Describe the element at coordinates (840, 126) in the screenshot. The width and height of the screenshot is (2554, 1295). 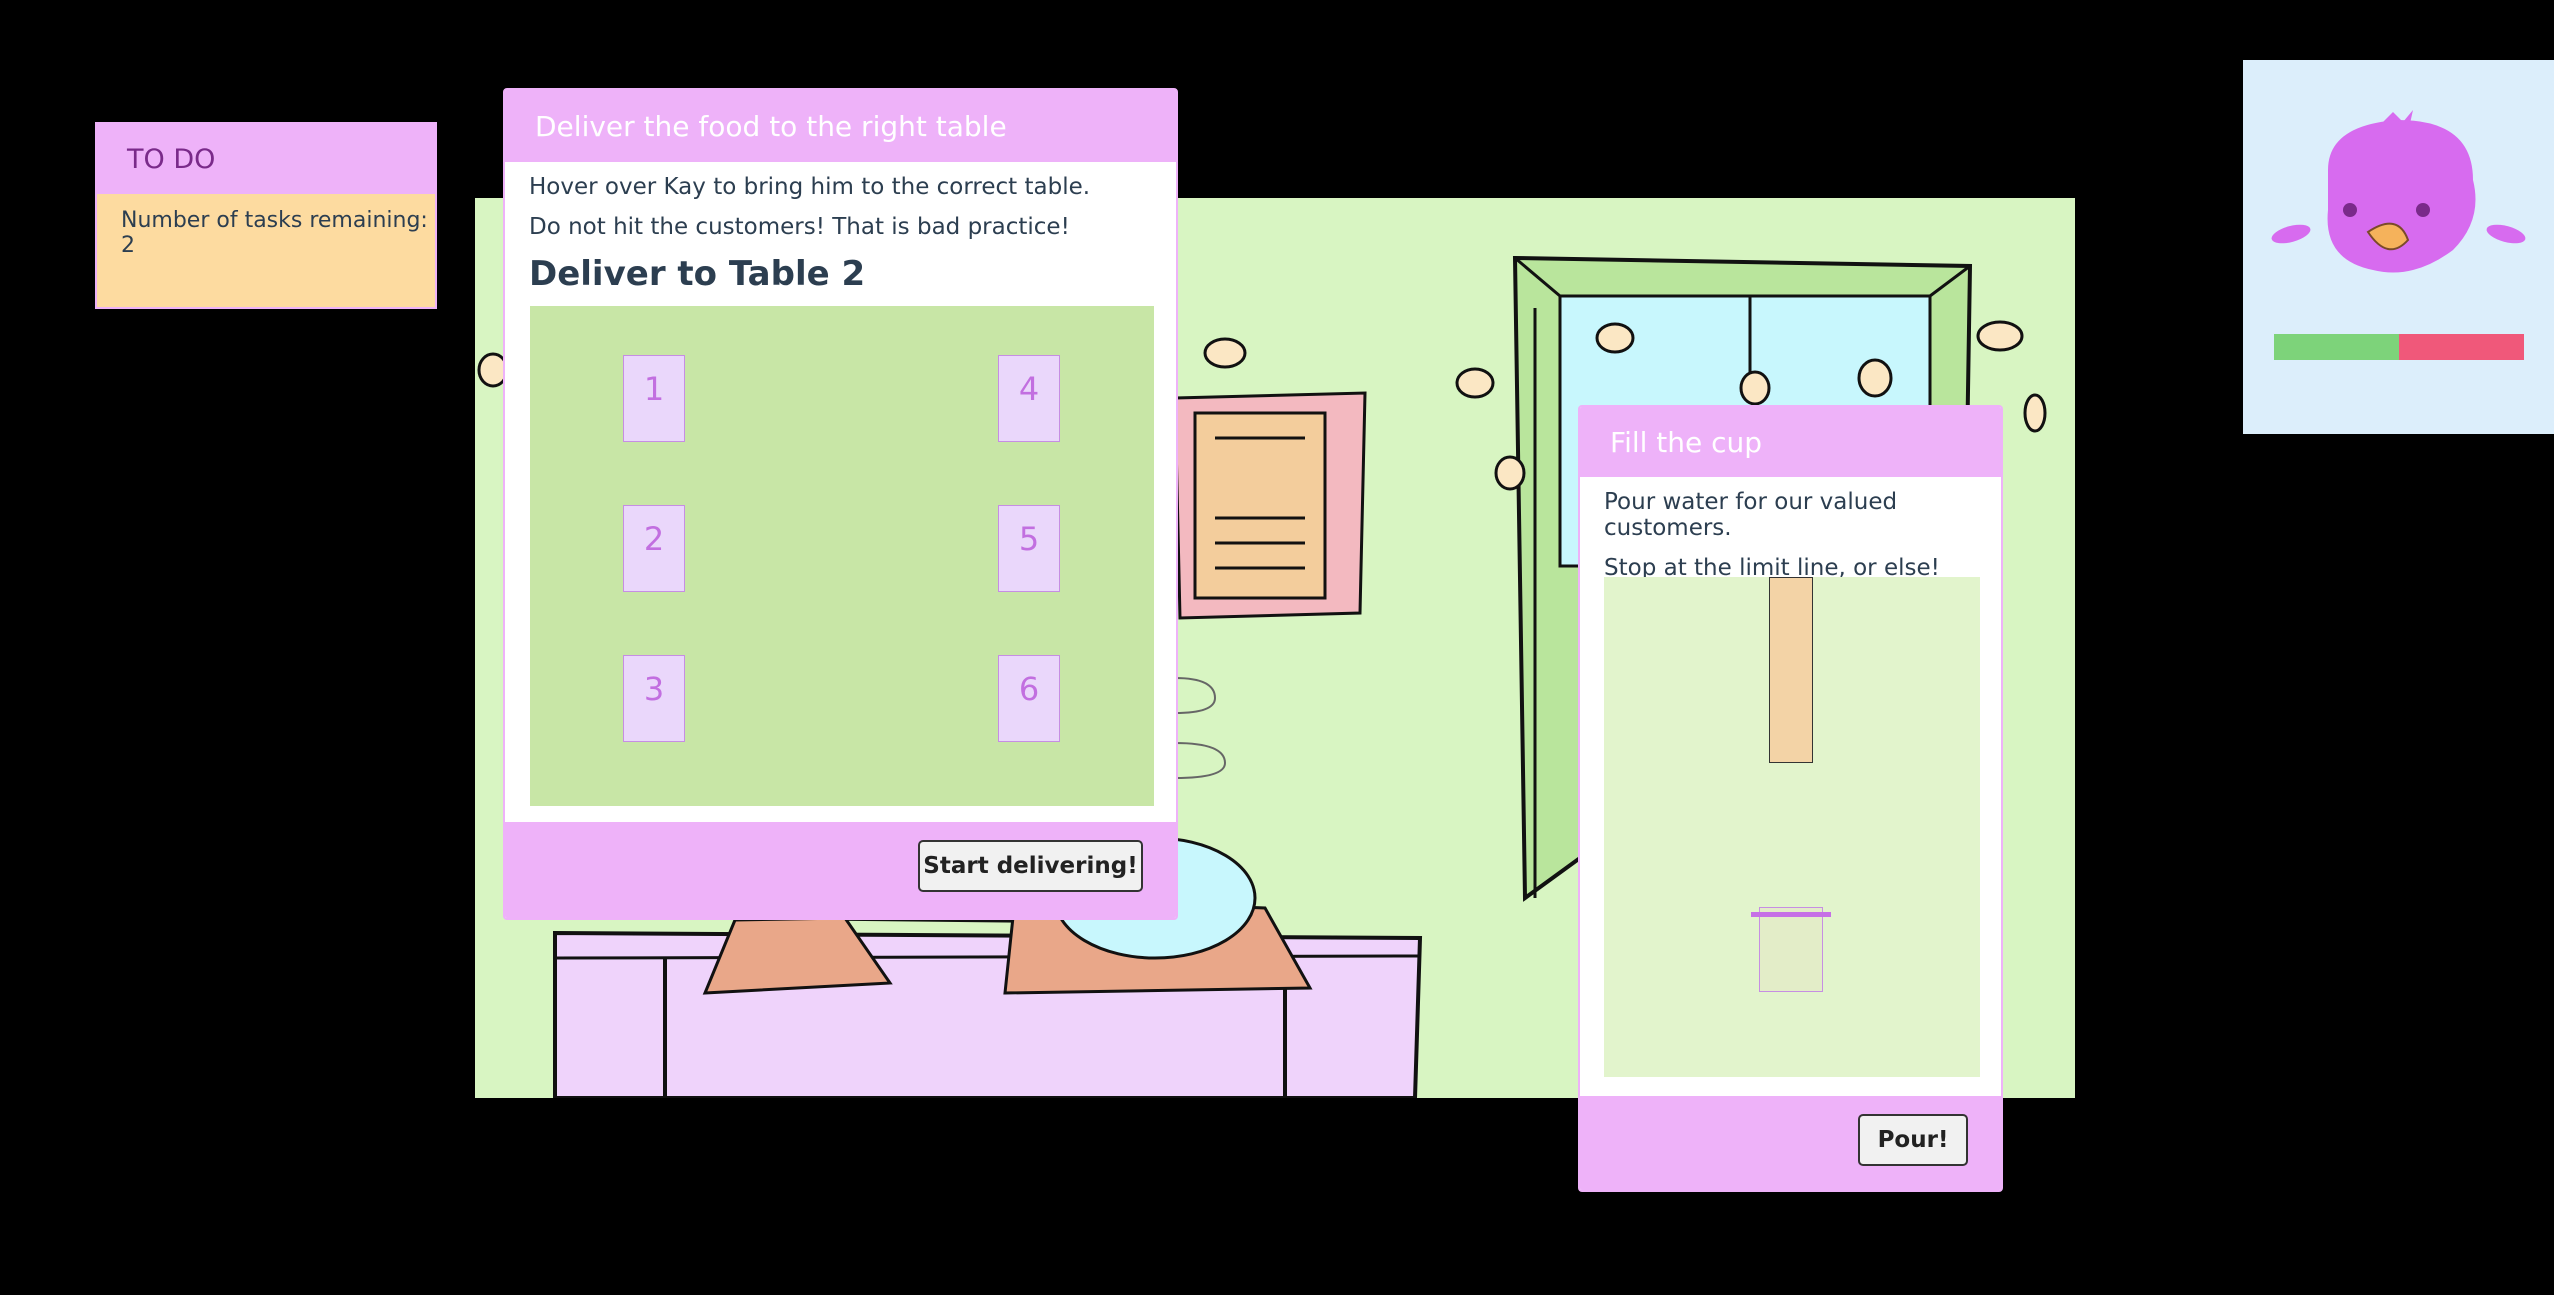
I see `deliver-window-title: Deliver the food to the right table` at that location.